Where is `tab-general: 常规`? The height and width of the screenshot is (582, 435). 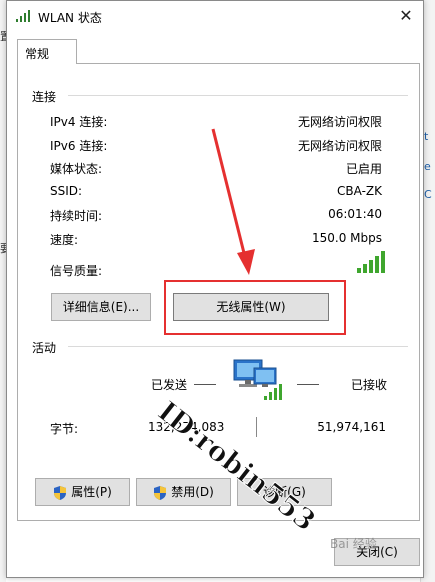
tab-general: 常规 is located at coordinates (47, 51).